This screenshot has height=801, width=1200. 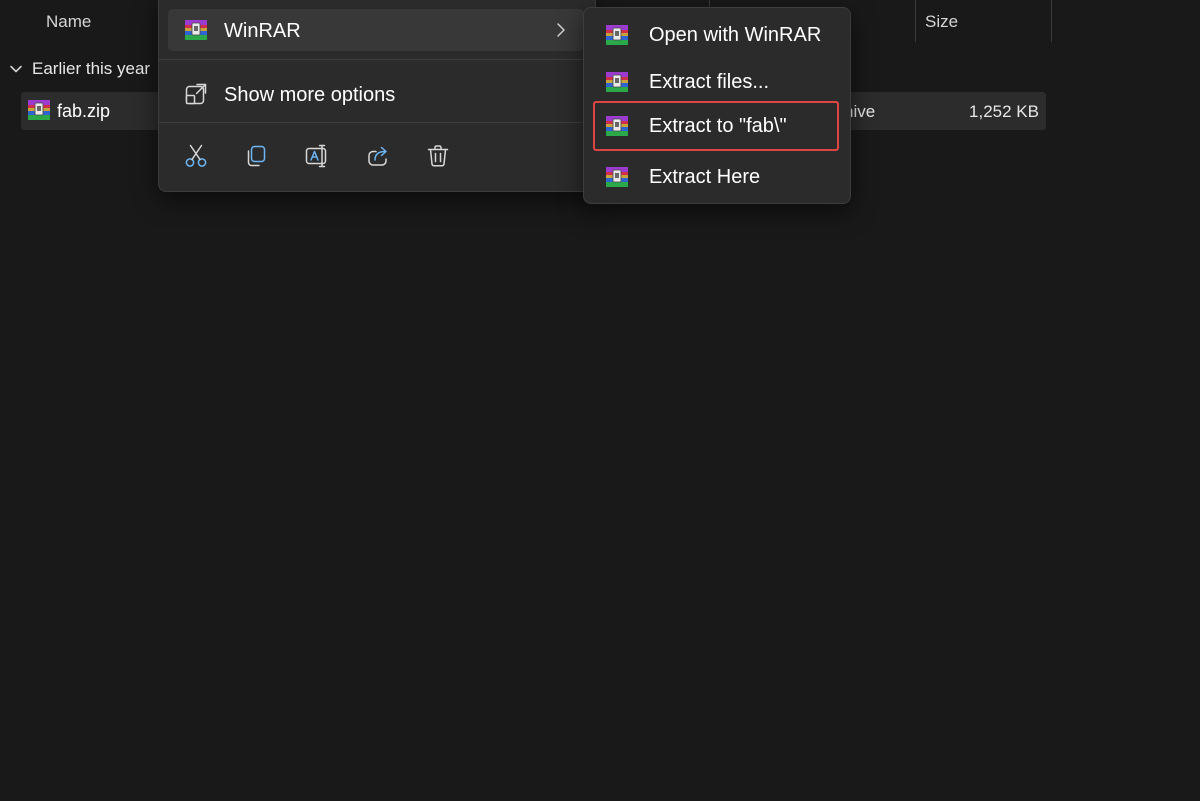 I want to click on column-size-header: Size, so click(x=941, y=22).